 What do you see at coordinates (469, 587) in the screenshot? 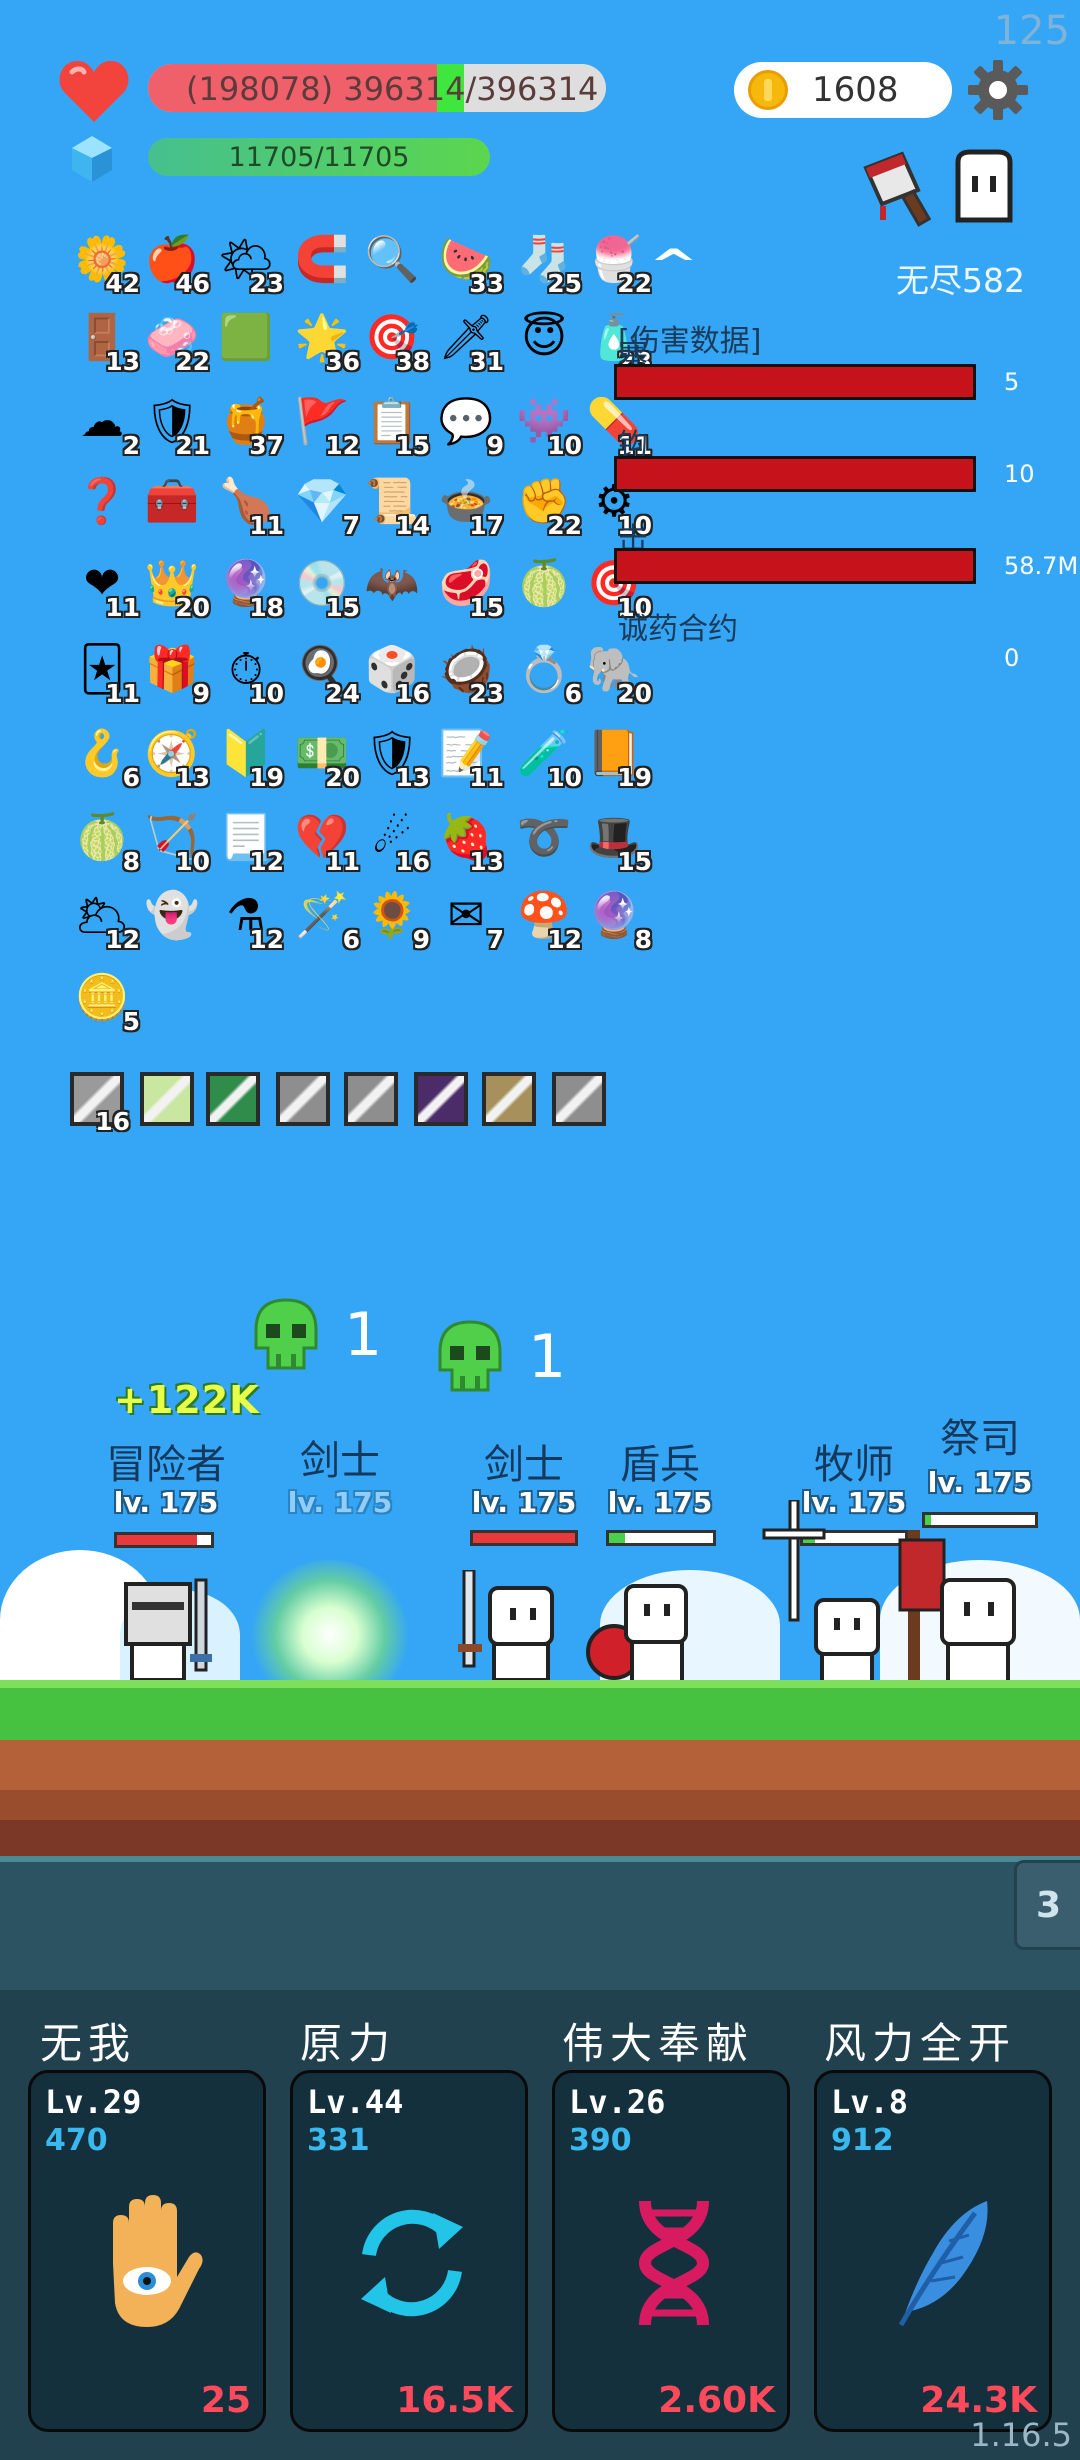
I see `meat-item: 🥩 15` at bounding box center [469, 587].